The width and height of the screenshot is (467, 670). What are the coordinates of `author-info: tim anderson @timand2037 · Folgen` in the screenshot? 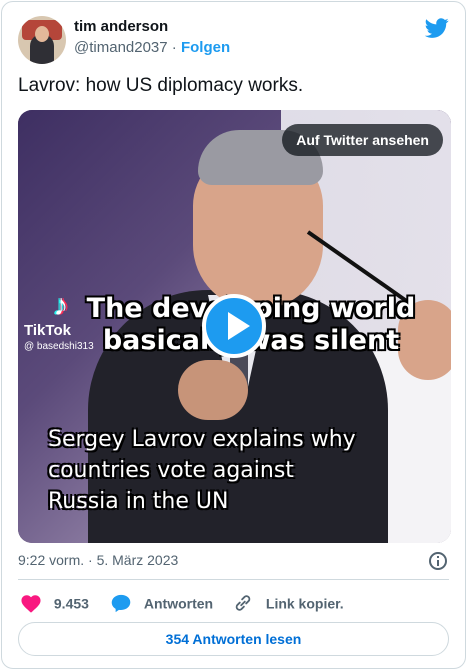 It's located at (152, 38).